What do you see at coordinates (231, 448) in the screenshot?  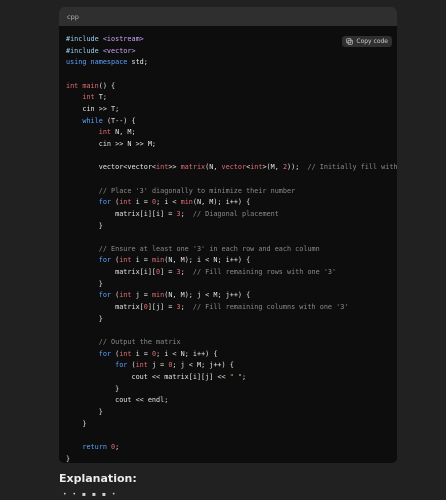 I see `code-line: return 0;` at bounding box center [231, 448].